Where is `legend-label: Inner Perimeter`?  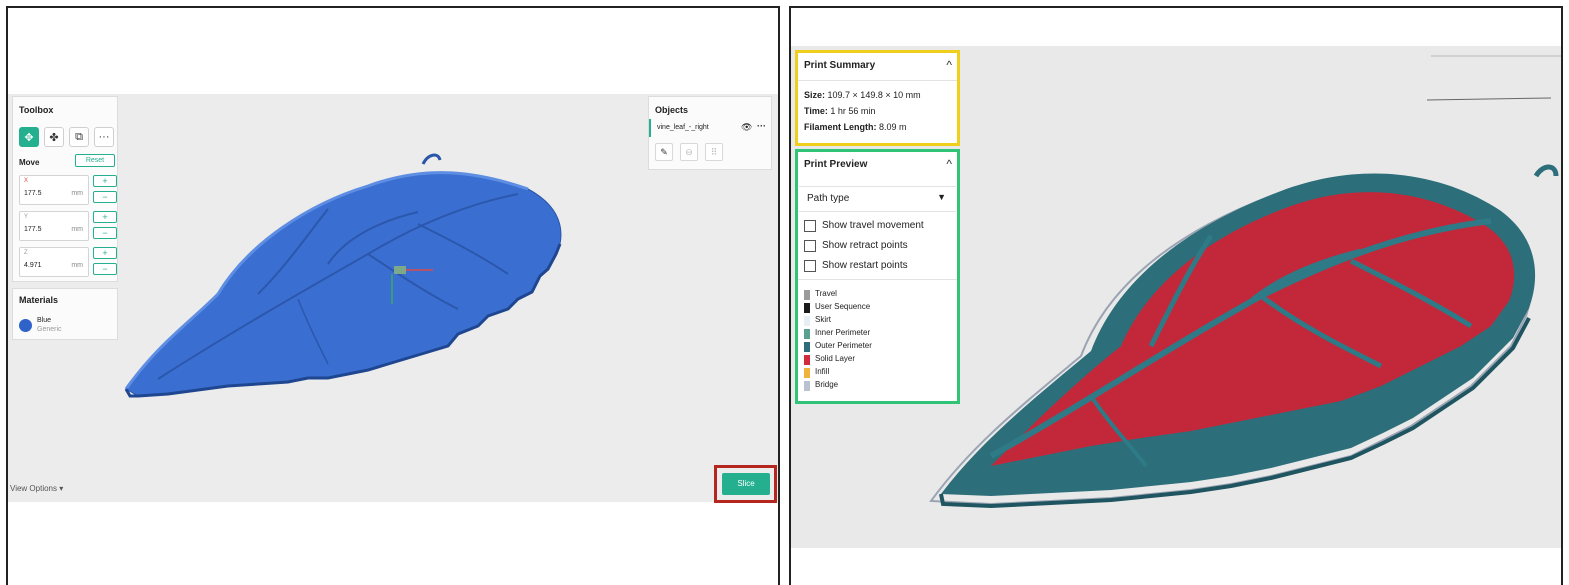 legend-label: Inner Perimeter is located at coordinates (843, 332).